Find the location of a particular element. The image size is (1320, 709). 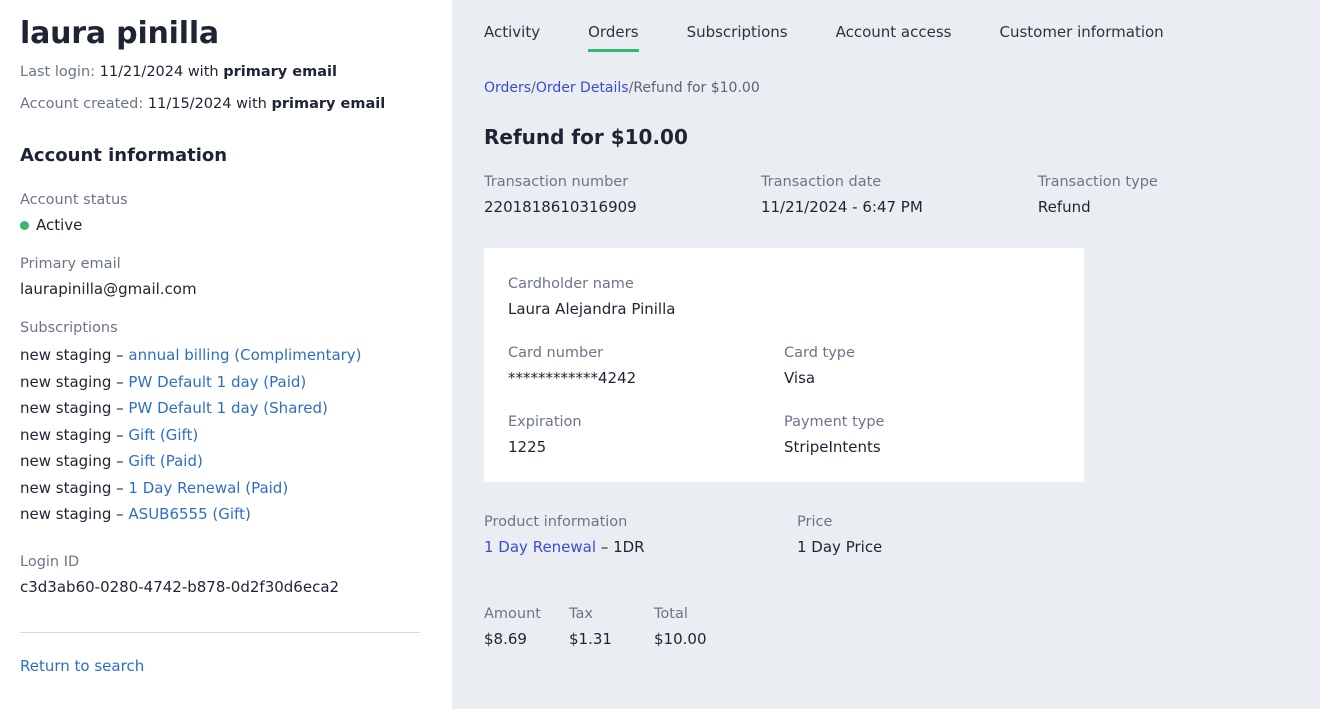

price-group: Price 1 Day Price is located at coordinates (937, 535).